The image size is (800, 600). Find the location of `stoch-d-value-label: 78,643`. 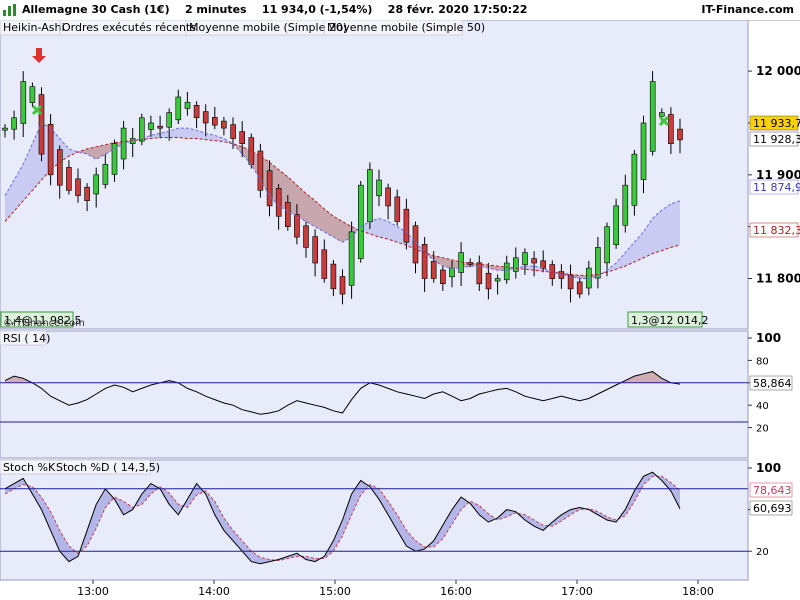

stoch-d-value-label: 78,643 is located at coordinates (772, 490).